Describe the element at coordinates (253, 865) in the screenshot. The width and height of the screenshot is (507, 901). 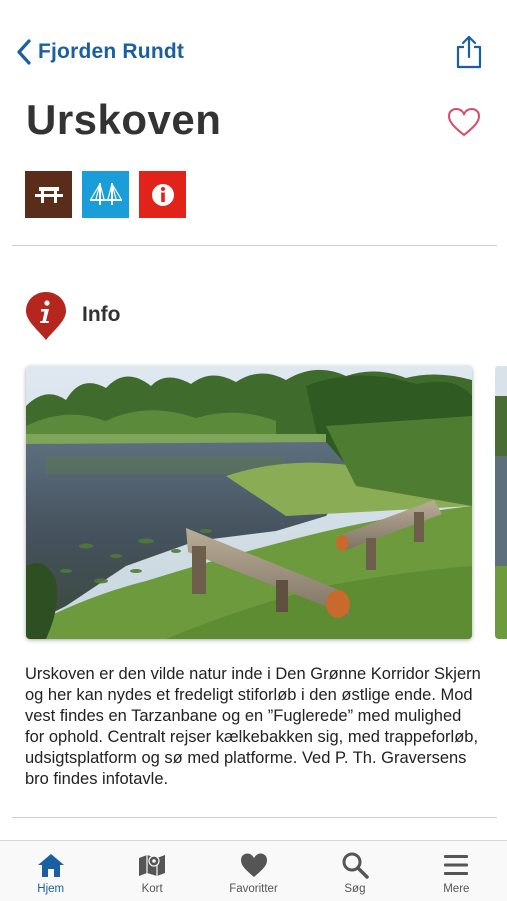
I see `heart-icon` at that location.